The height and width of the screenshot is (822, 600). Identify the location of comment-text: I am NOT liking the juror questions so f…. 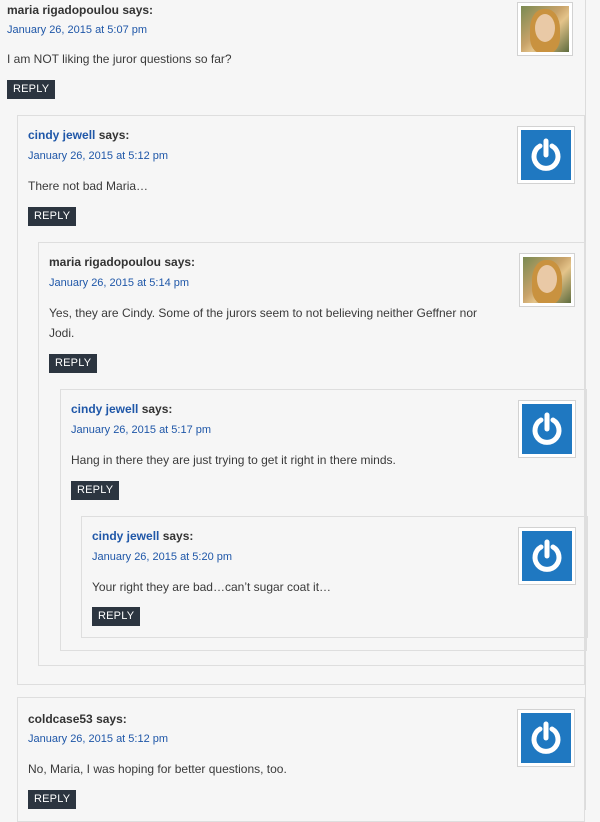
(119, 59).